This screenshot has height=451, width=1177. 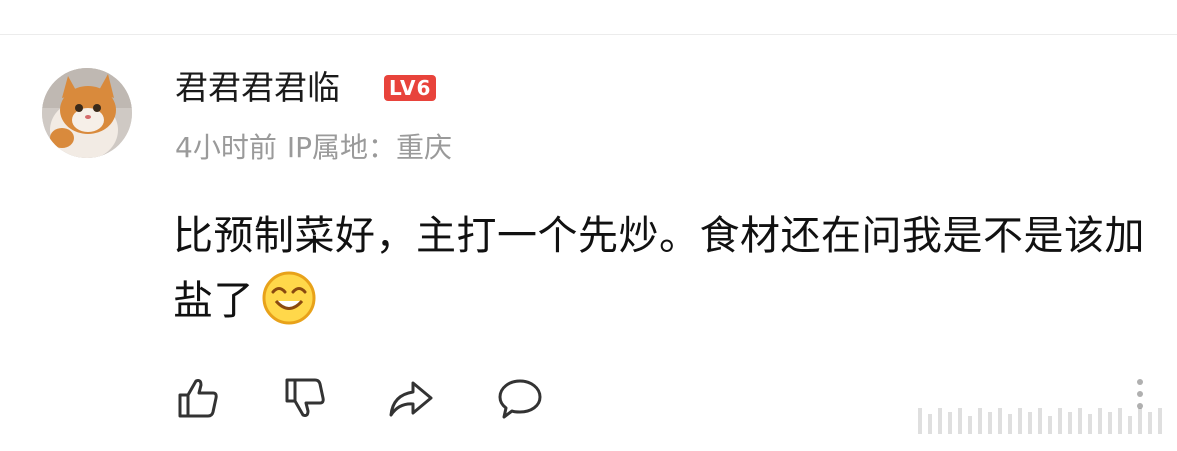 I want to click on reply-button, so click(x=520, y=398).